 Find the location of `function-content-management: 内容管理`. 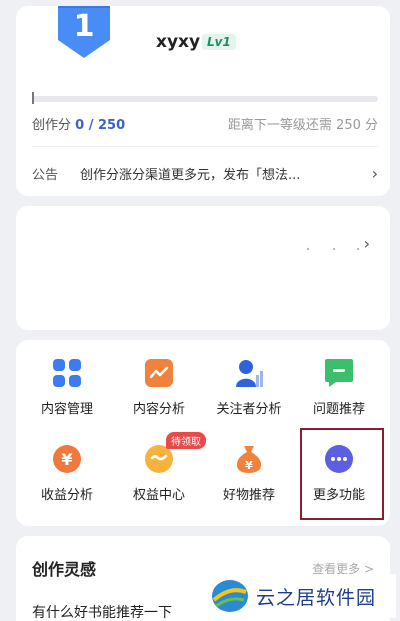

function-content-management: 内容管理 is located at coordinates (67, 387).